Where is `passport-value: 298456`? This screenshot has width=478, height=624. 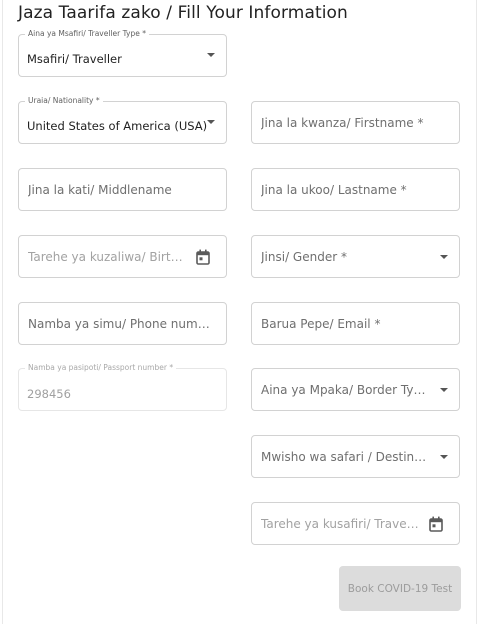 passport-value: 298456 is located at coordinates (49, 394).